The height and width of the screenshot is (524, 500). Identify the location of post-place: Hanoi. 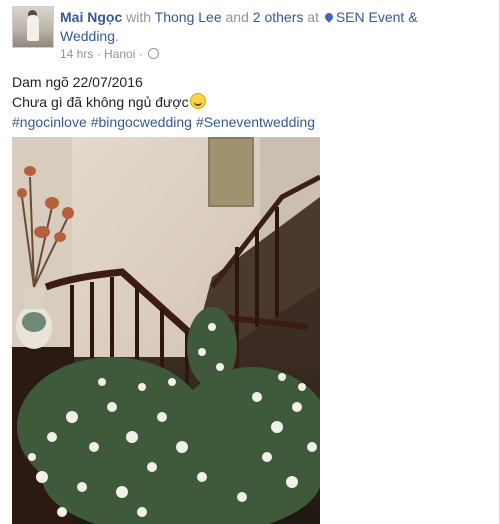
(120, 54).